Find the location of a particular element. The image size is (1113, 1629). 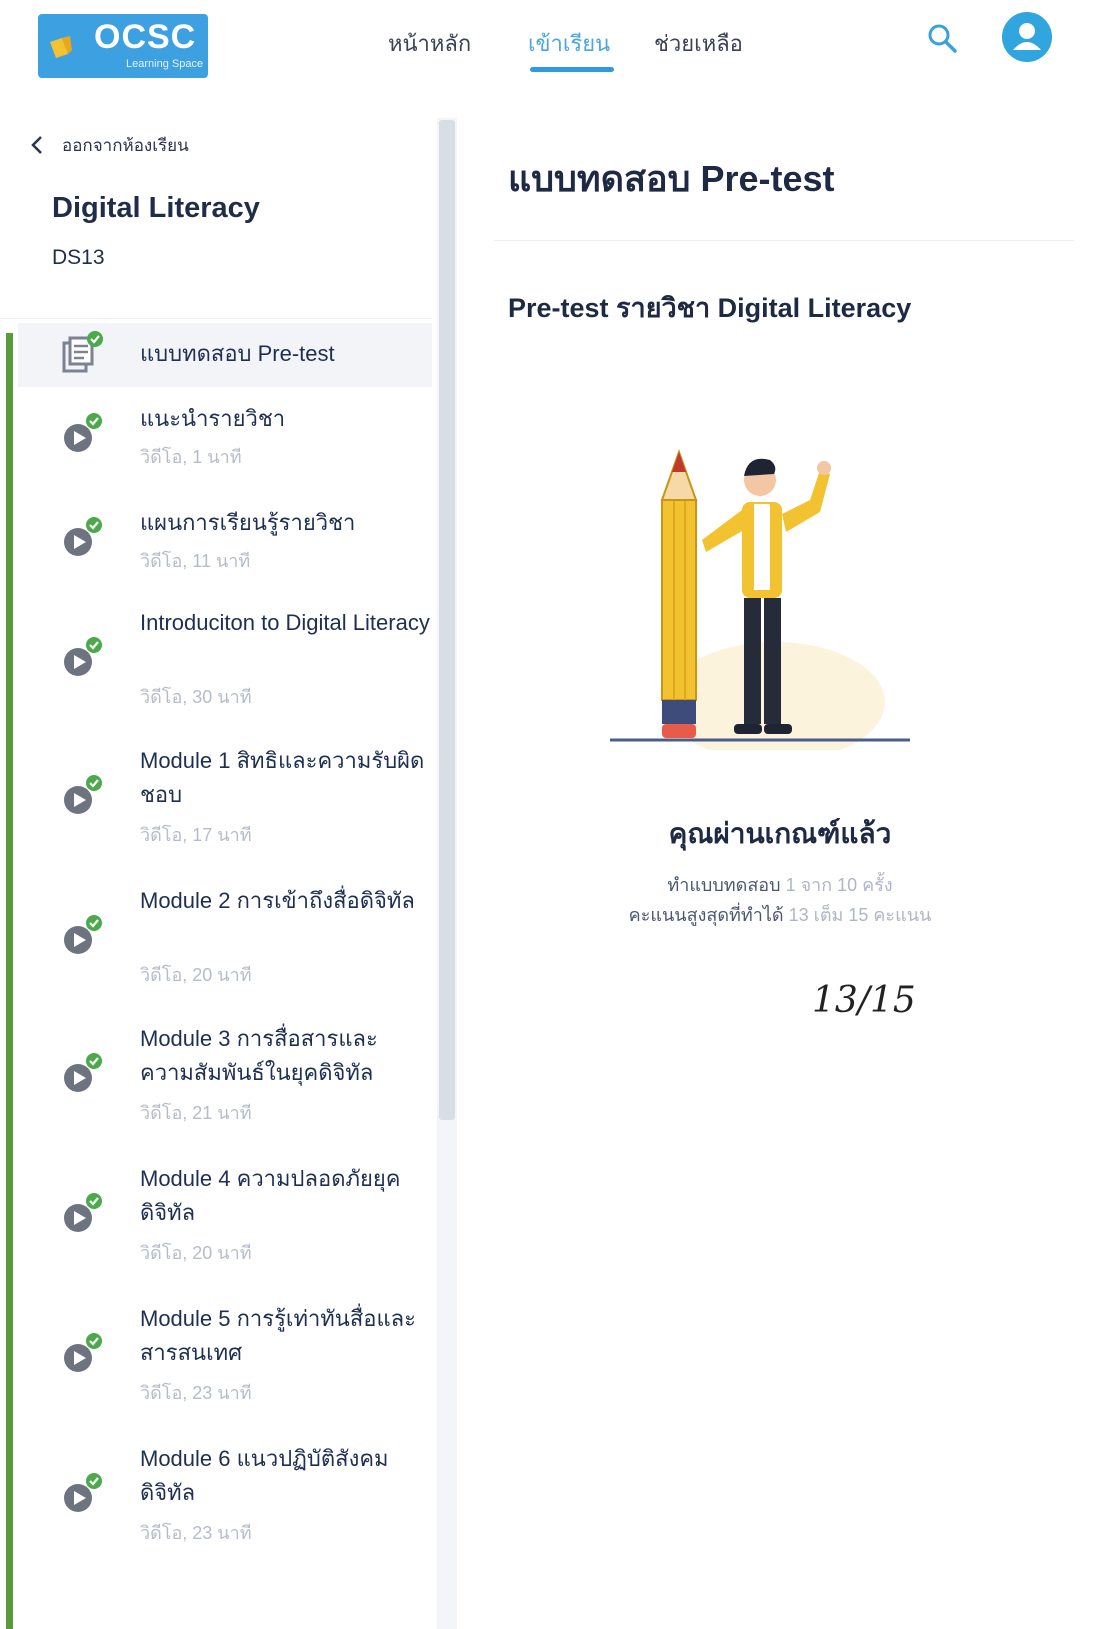

course-progress-bar is located at coordinates (9, 981).